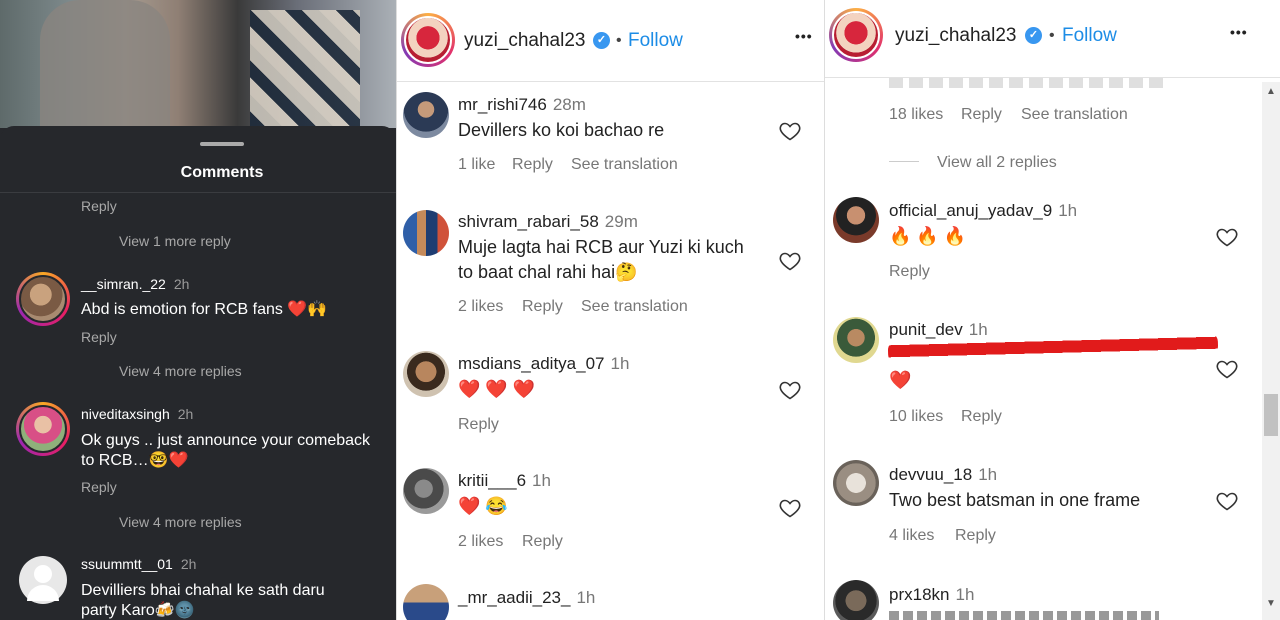  I want to click on post-header: yuzi_chahal23 ✓ • Follow •••, so click(1052, 39).